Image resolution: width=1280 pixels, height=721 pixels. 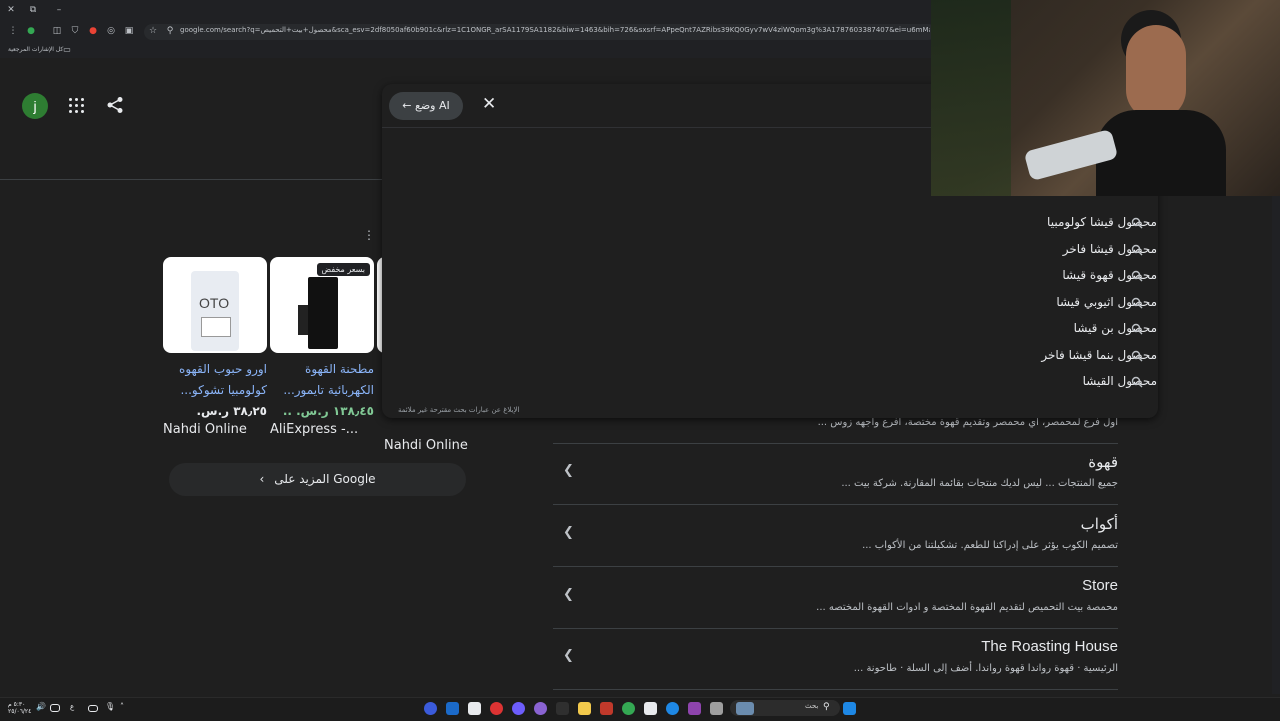 I want to click on close-window-icon: ✕, so click(x=11, y=10).